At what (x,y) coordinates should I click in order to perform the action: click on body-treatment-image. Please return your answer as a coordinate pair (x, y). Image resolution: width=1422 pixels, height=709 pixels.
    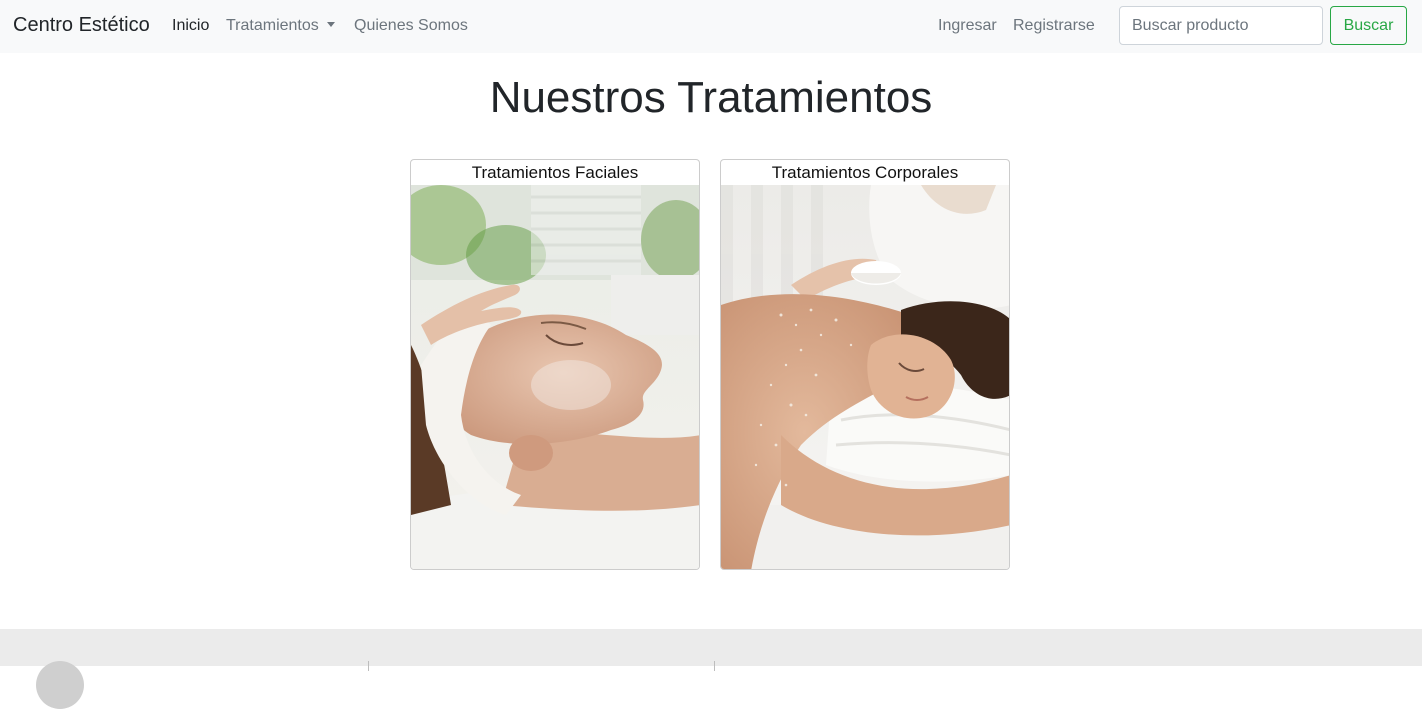
    Looking at the image, I should click on (865, 377).